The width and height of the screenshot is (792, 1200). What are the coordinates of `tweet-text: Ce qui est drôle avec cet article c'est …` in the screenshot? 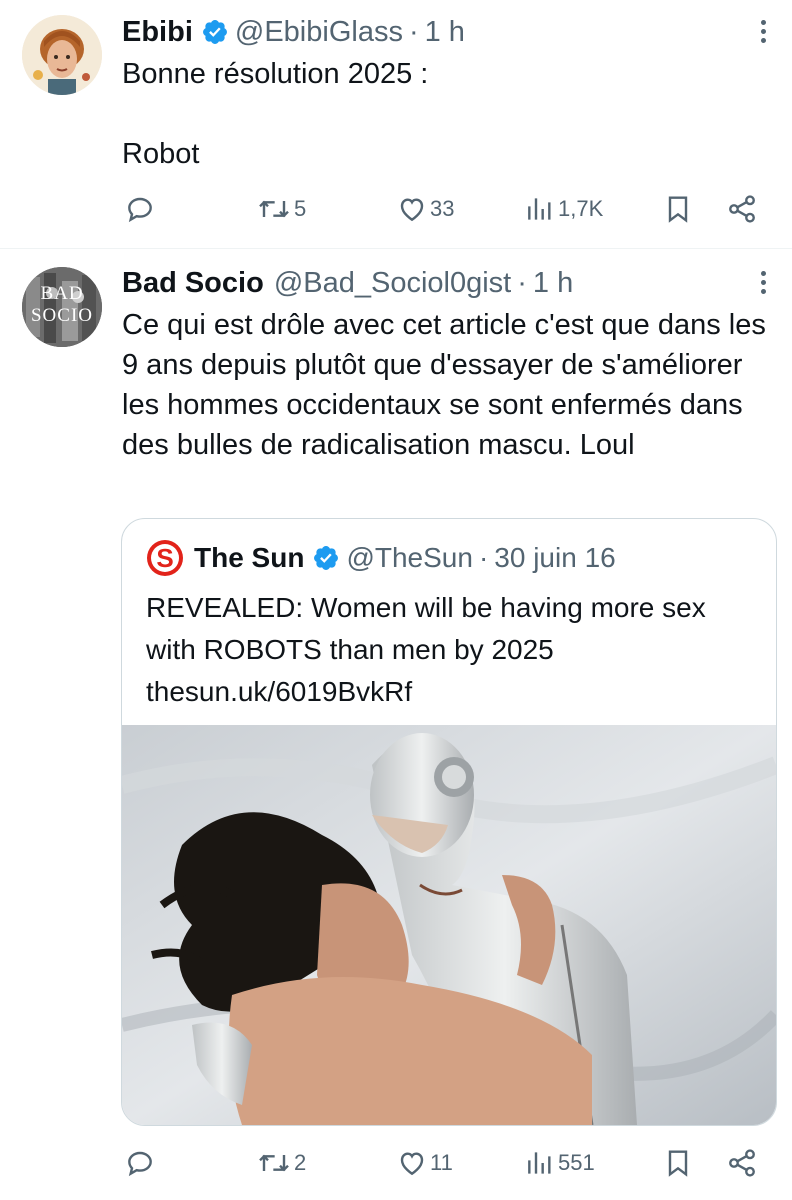 It's located at (444, 385).